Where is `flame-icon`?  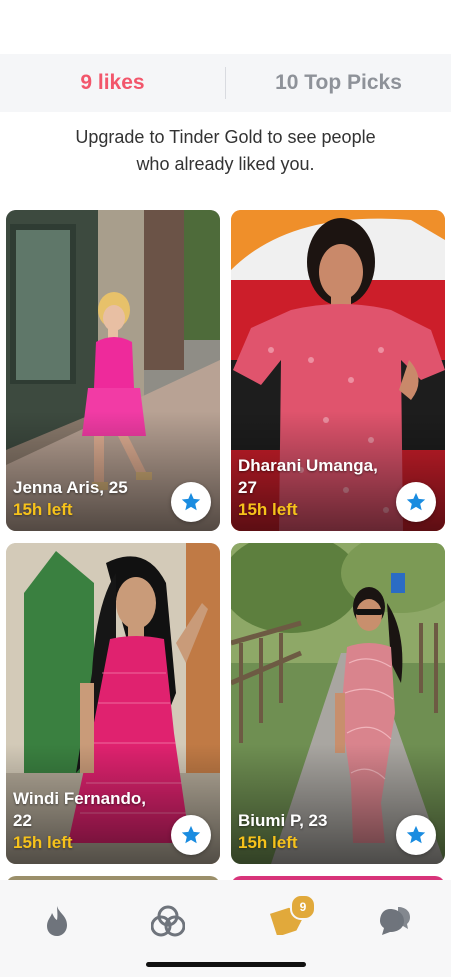
flame-icon is located at coordinates (57, 921).